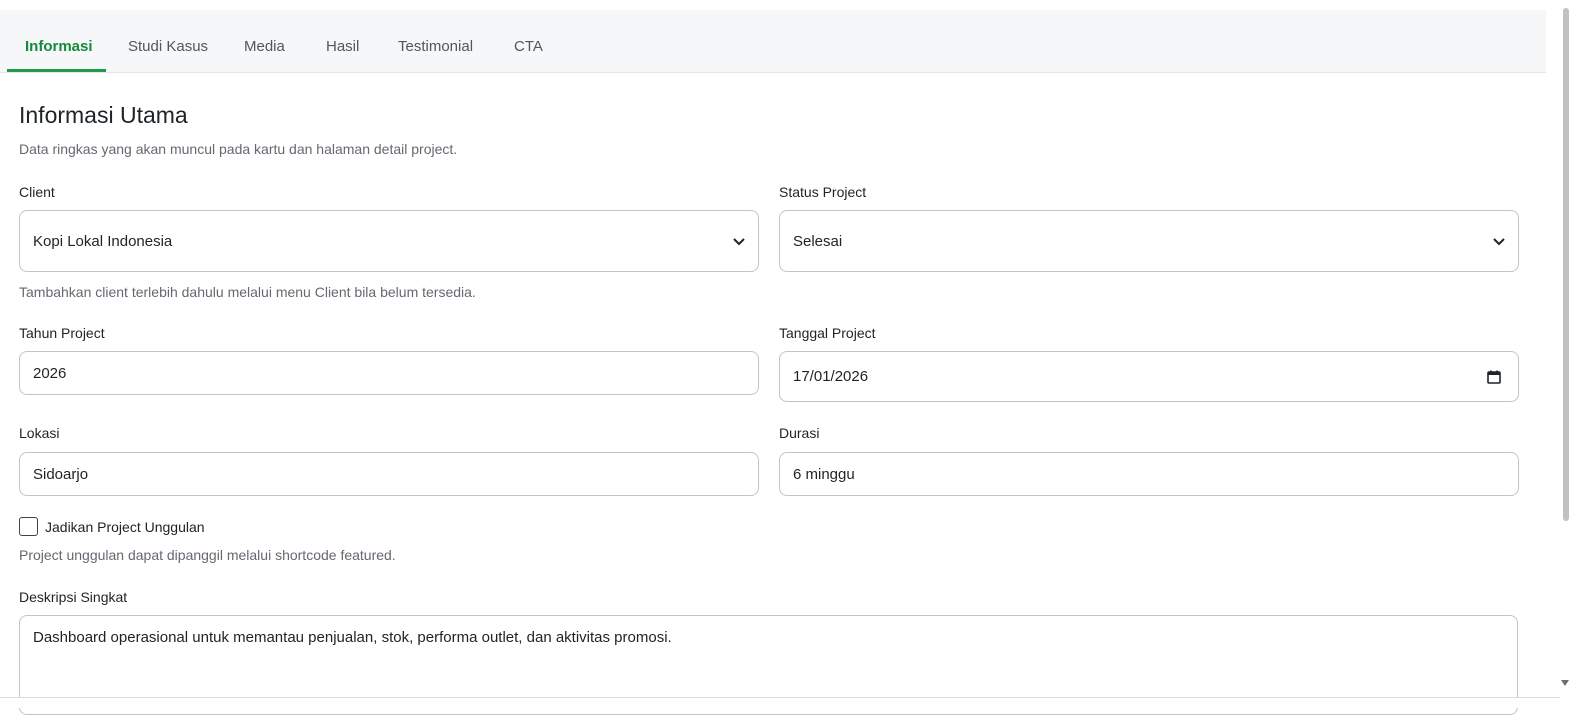 This screenshot has height=715, width=1570. What do you see at coordinates (1149, 241) in the screenshot?
I see `status-select: Selesai` at bounding box center [1149, 241].